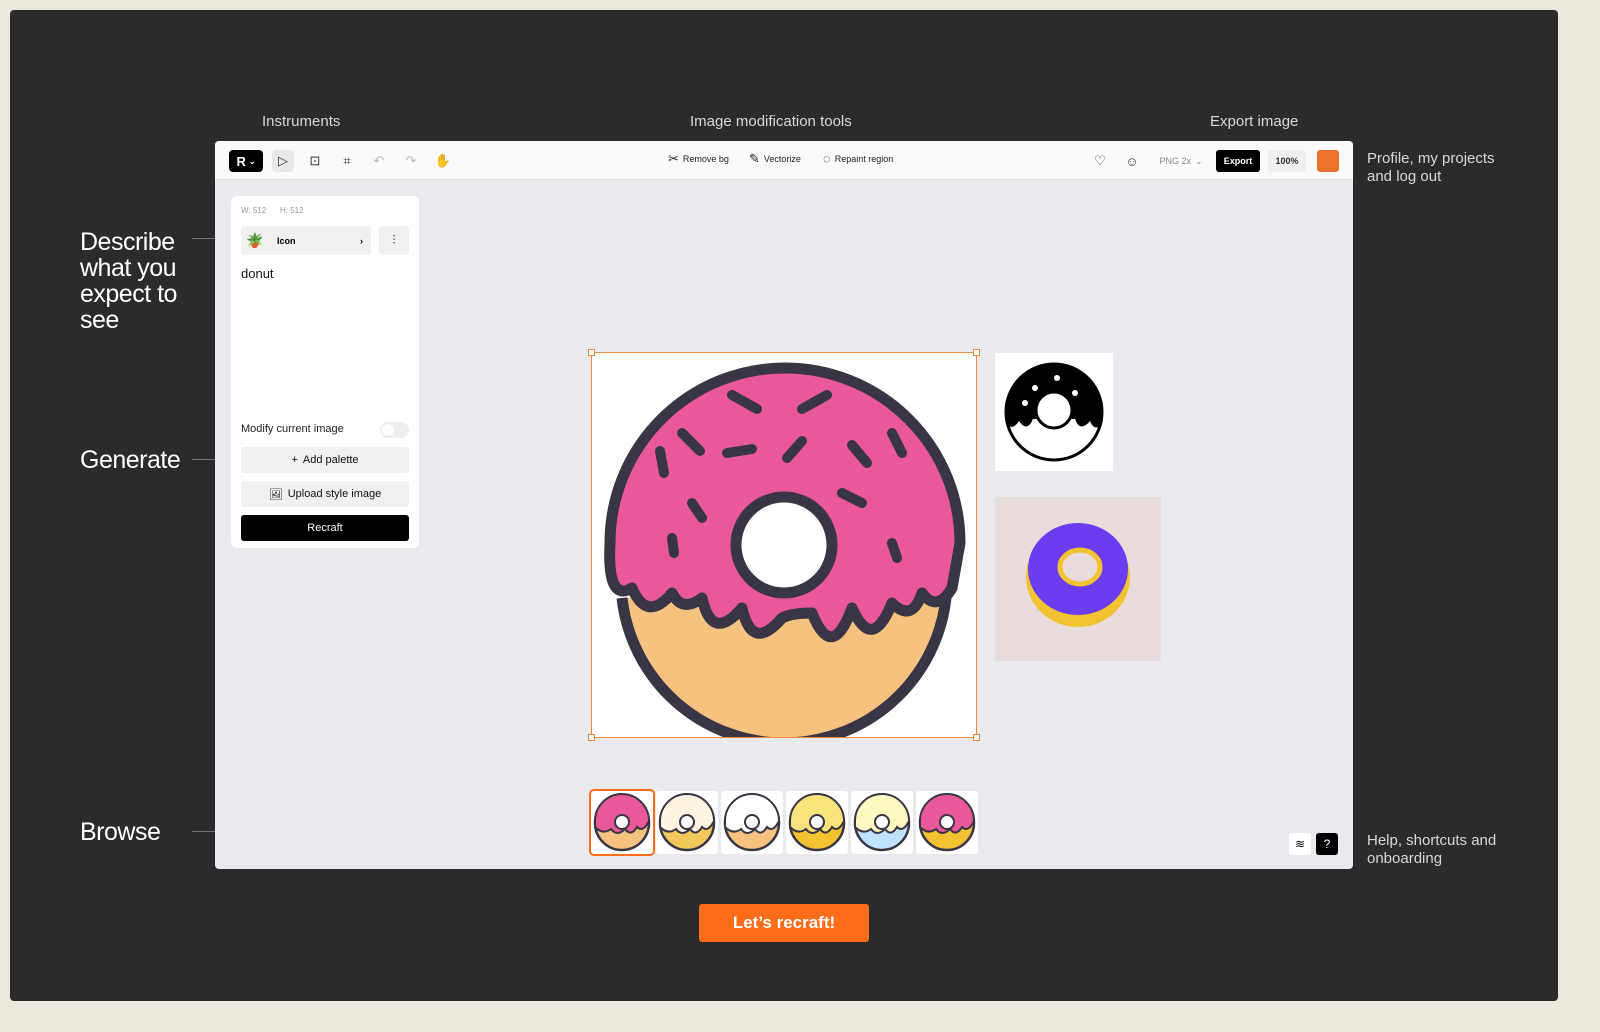 Image resolution: width=1600 pixels, height=1032 pixels. Describe the element at coordinates (1175, 161) in the screenshot. I see `format-value: PNG 2x` at that location.